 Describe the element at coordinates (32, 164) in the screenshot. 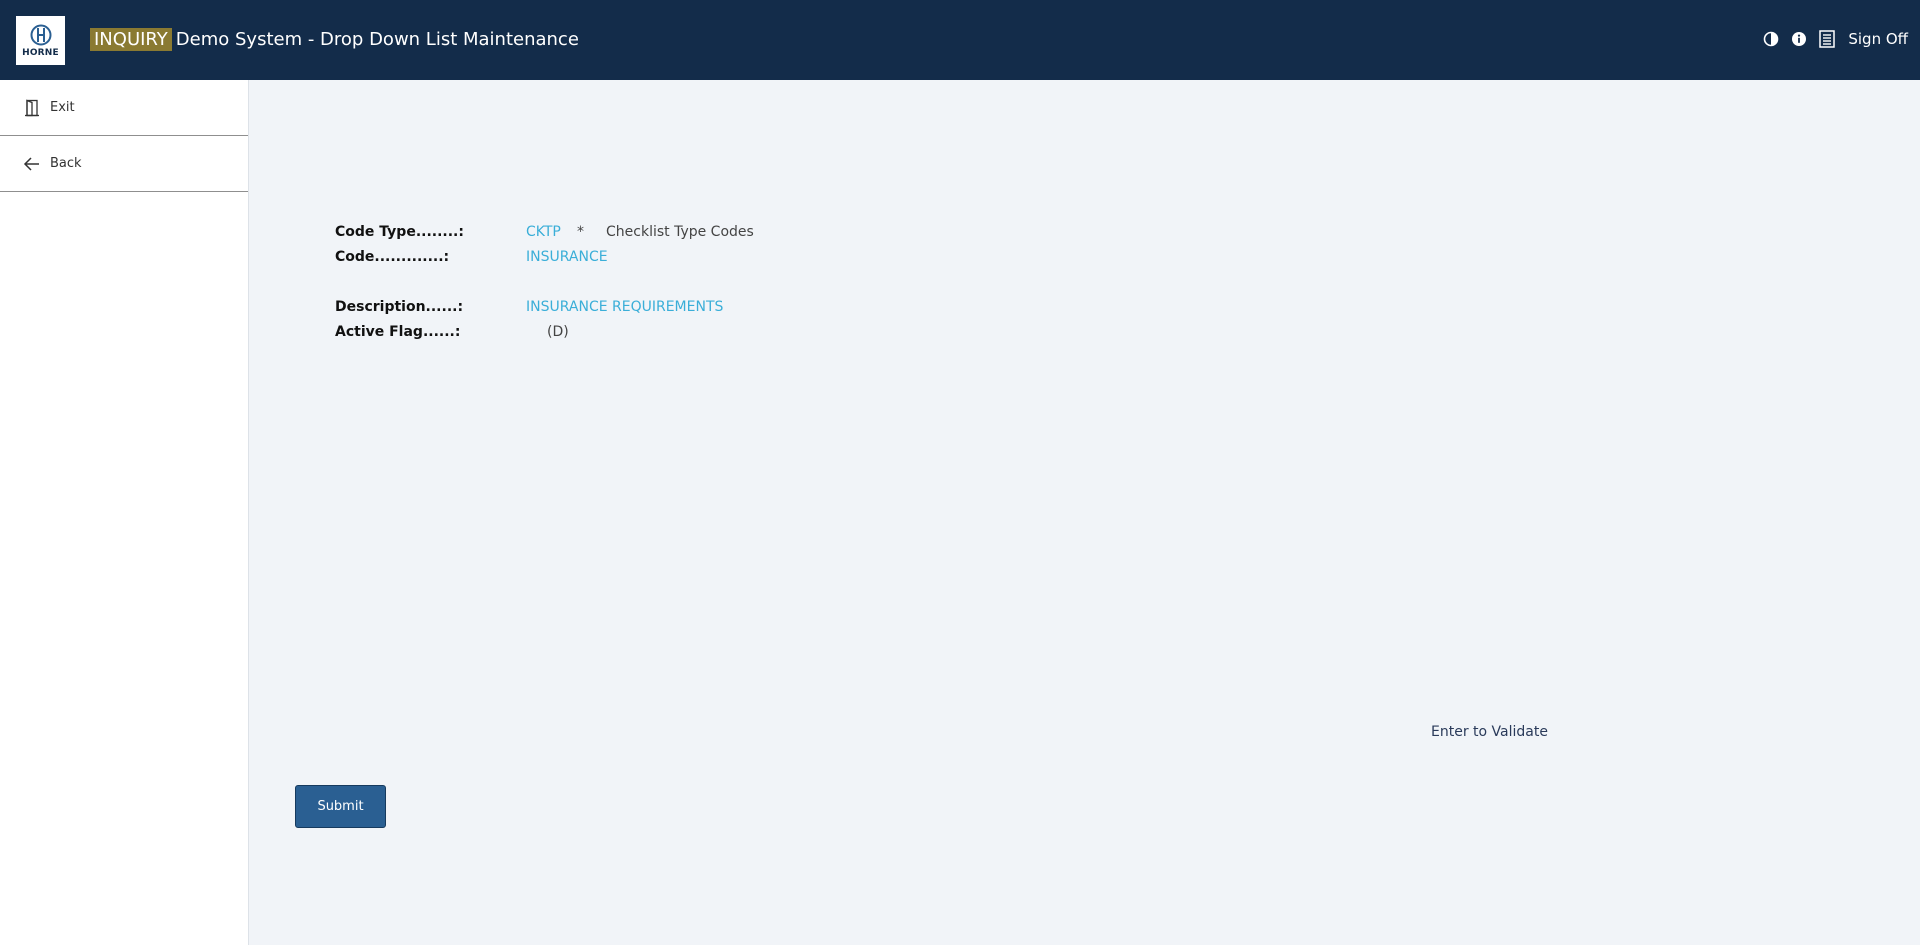

I see `arrow-left-icon` at that location.